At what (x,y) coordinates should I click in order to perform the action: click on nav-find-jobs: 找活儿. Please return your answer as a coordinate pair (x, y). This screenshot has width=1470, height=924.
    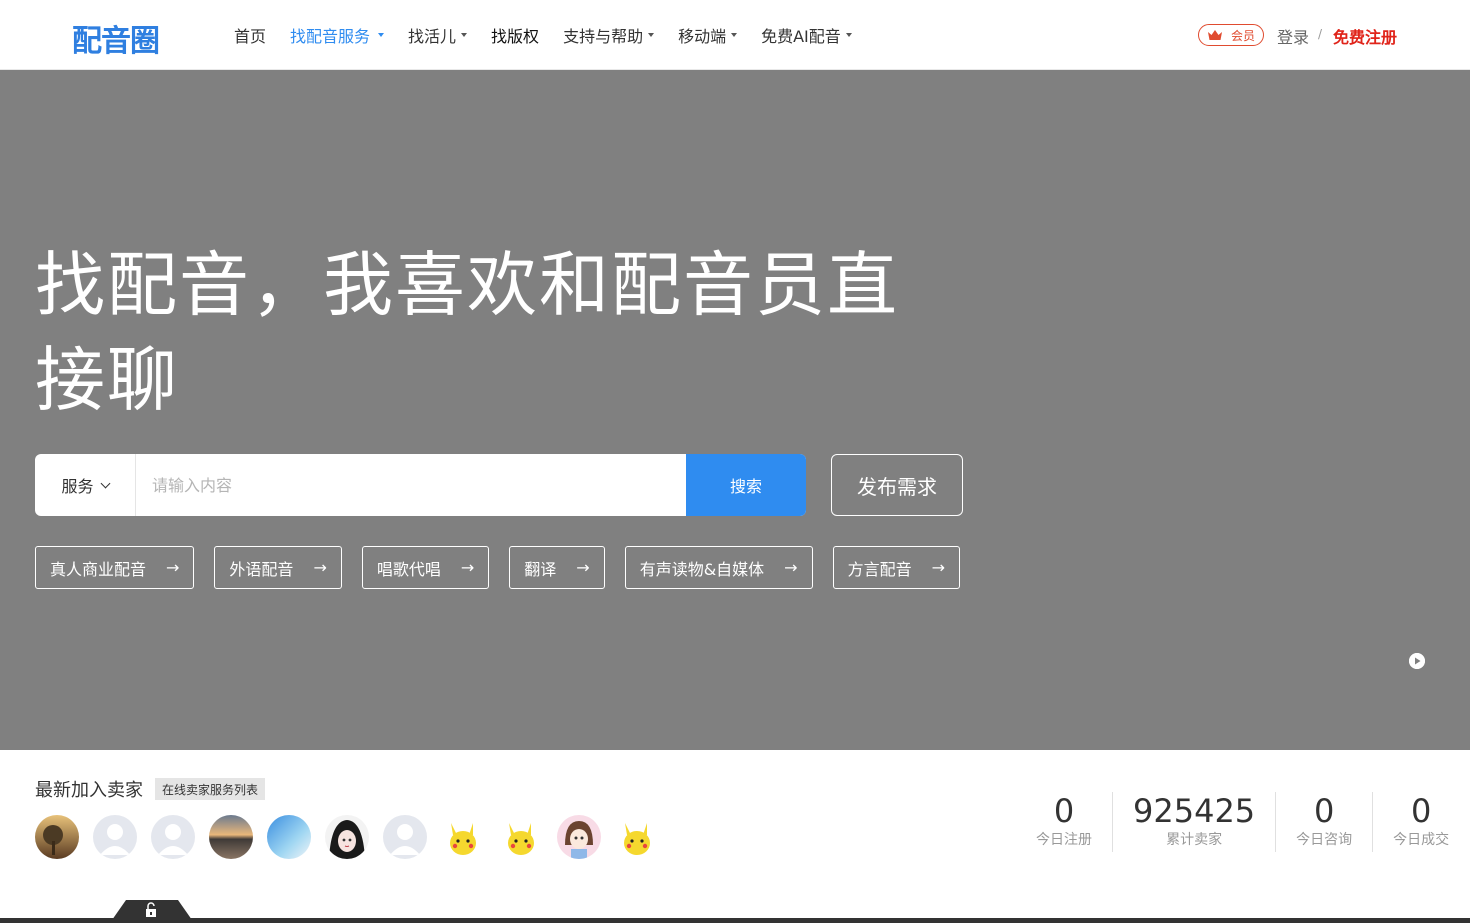
    Looking at the image, I should click on (438, 35).